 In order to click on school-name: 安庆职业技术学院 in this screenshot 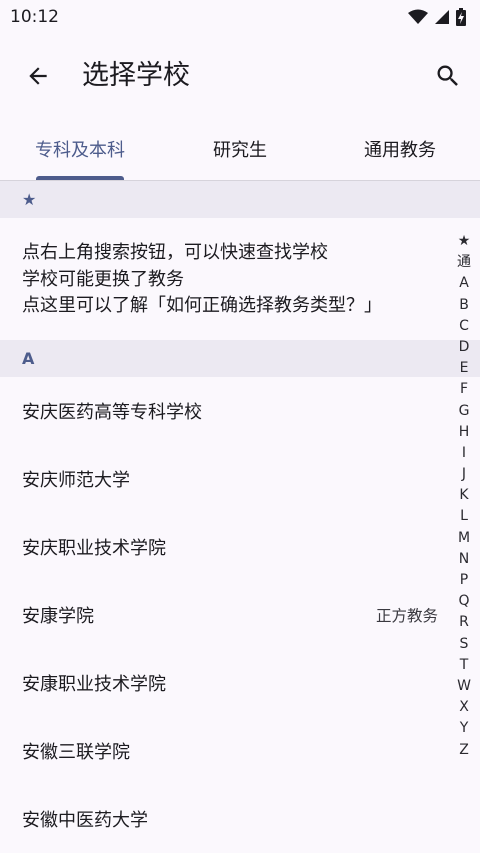, I will do `click(94, 548)`.